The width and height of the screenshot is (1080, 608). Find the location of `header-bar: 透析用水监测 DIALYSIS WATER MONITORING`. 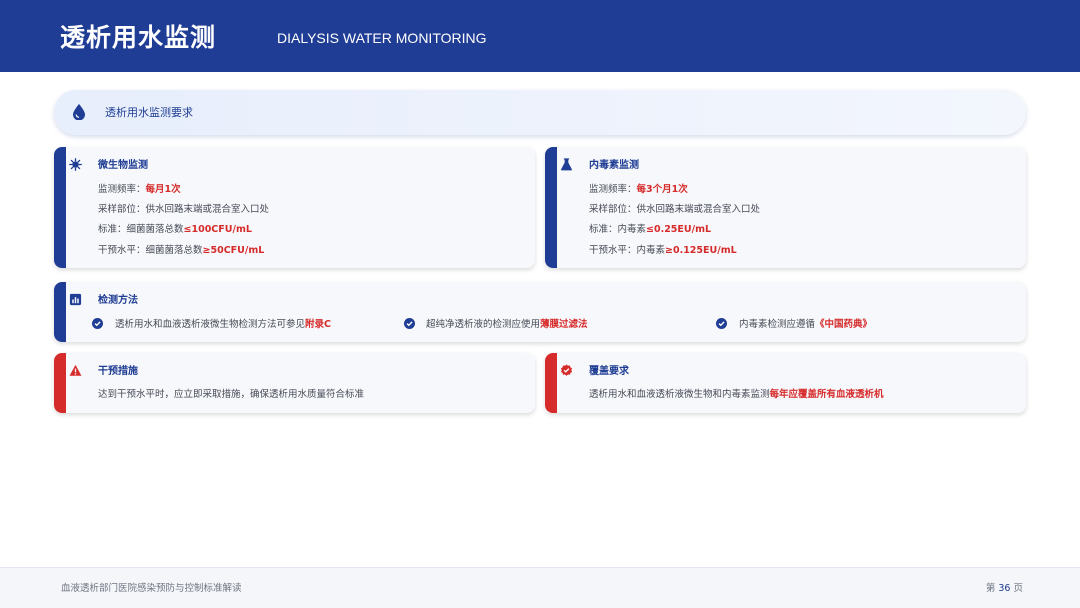

header-bar: 透析用水监测 DIALYSIS WATER MONITORING is located at coordinates (540, 36).